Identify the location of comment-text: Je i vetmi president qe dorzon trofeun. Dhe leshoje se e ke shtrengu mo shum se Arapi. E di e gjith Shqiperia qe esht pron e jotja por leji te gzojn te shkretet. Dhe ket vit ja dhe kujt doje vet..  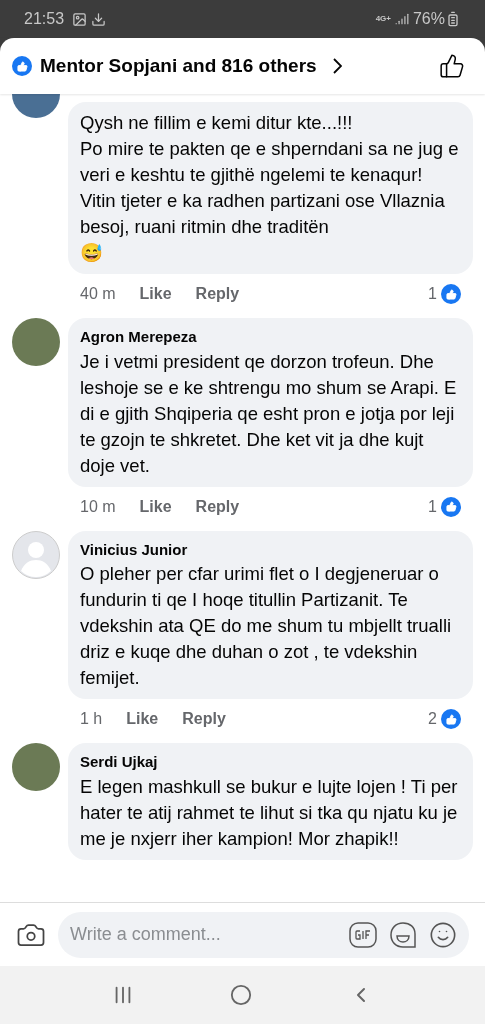
(269, 413).